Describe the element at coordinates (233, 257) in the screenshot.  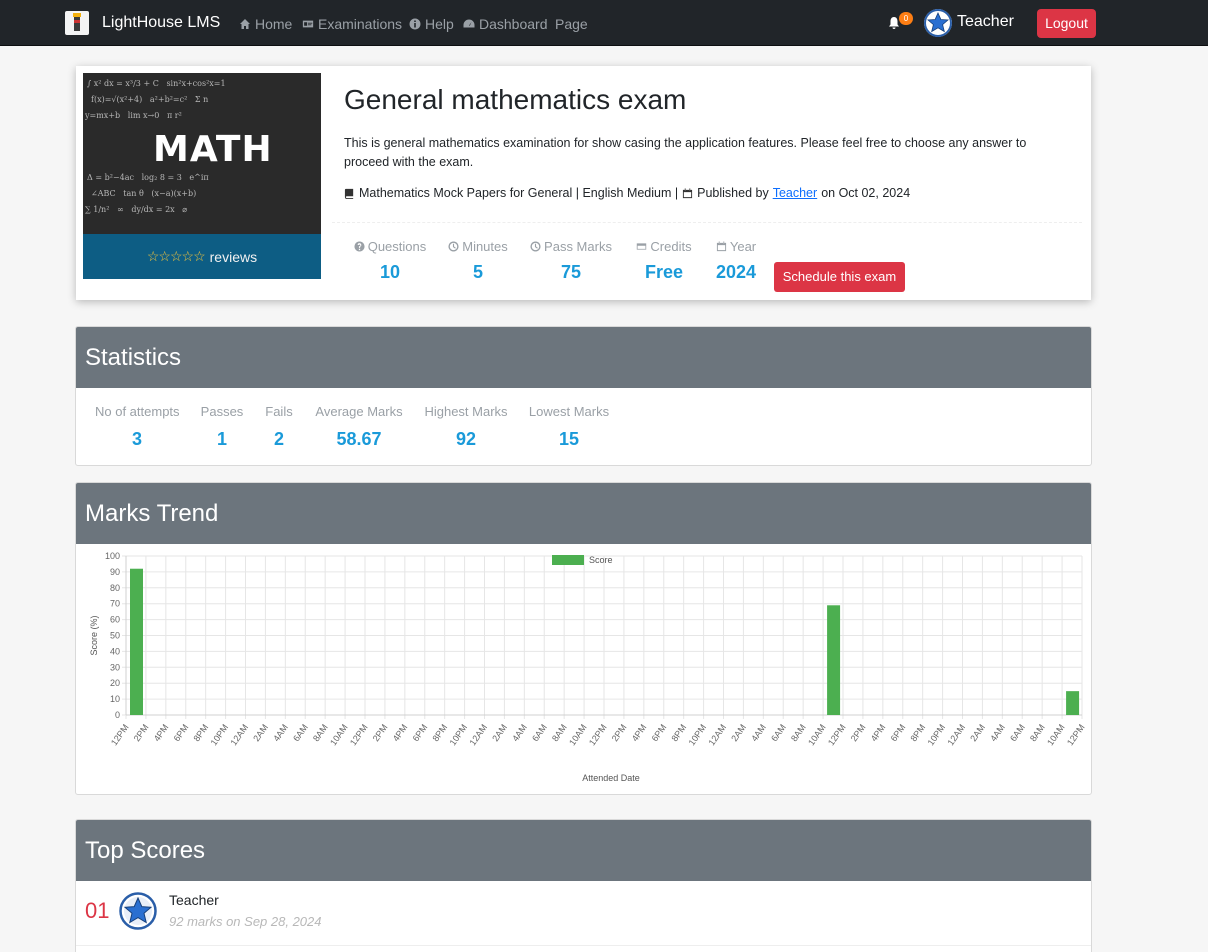
I see `reviews-label: reviews` at that location.